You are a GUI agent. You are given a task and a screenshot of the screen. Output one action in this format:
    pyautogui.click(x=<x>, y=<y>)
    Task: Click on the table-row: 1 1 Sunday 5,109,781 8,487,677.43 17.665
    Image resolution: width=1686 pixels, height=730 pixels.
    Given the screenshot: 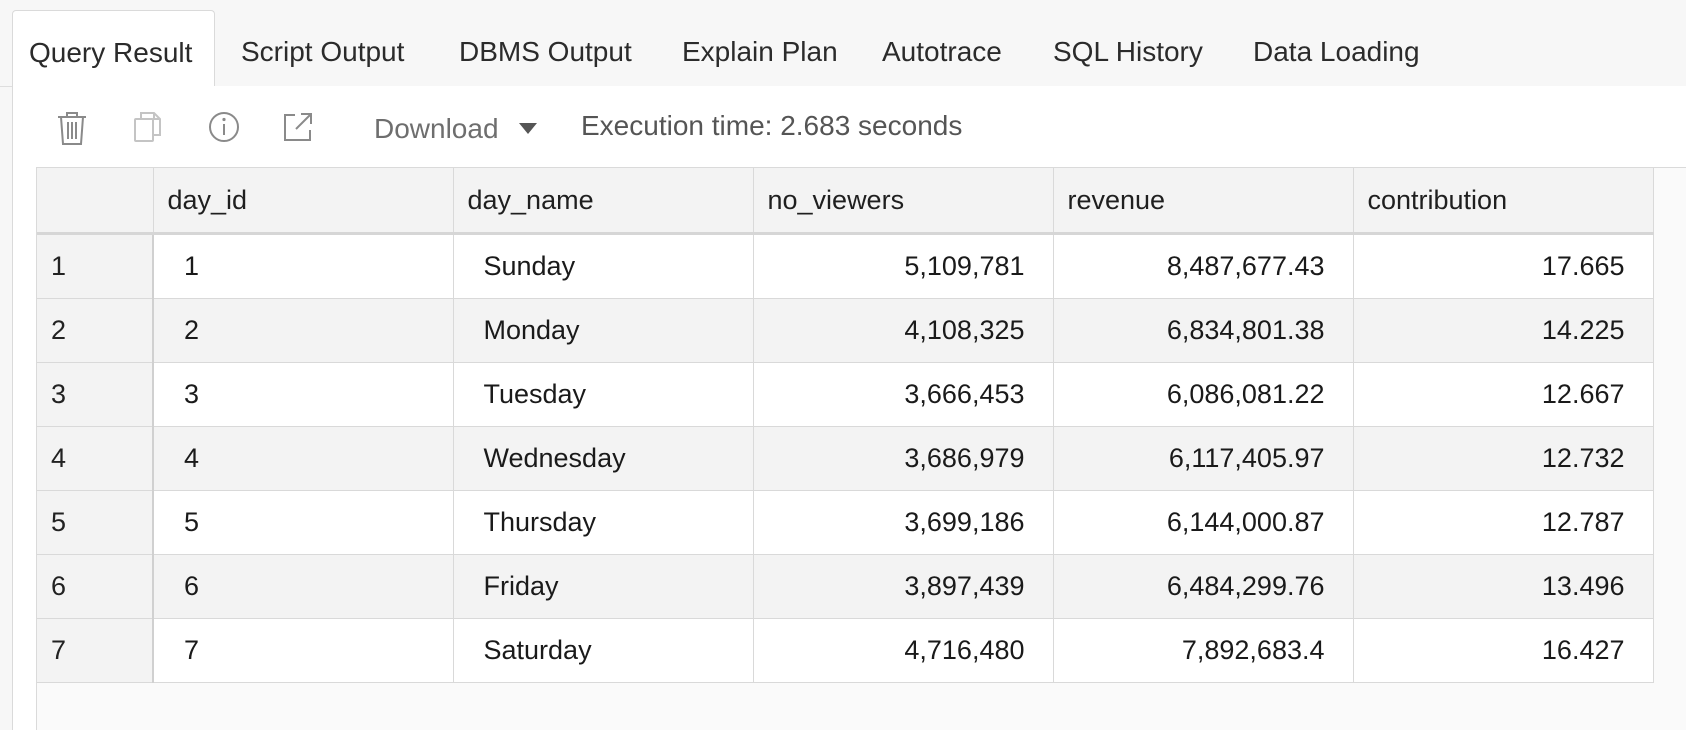 What is the action you would take?
    pyautogui.click(x=845, y=266)
    